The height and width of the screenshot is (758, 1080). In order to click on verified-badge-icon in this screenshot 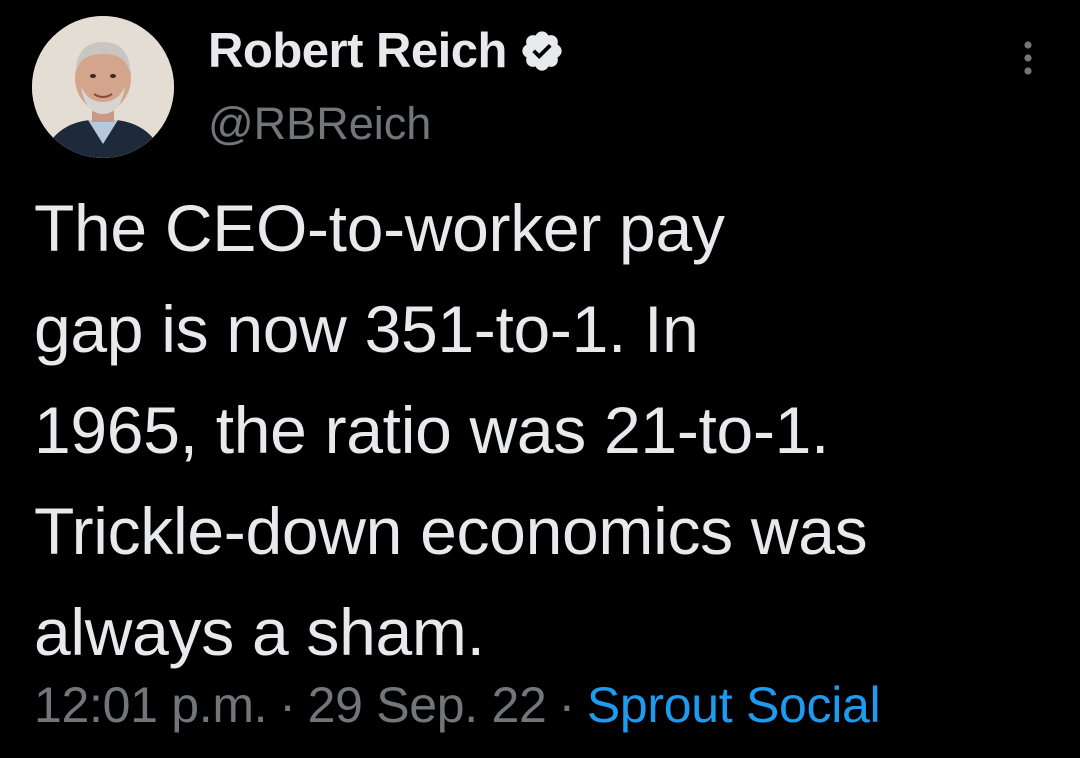, I will do `click(542, 51)`.